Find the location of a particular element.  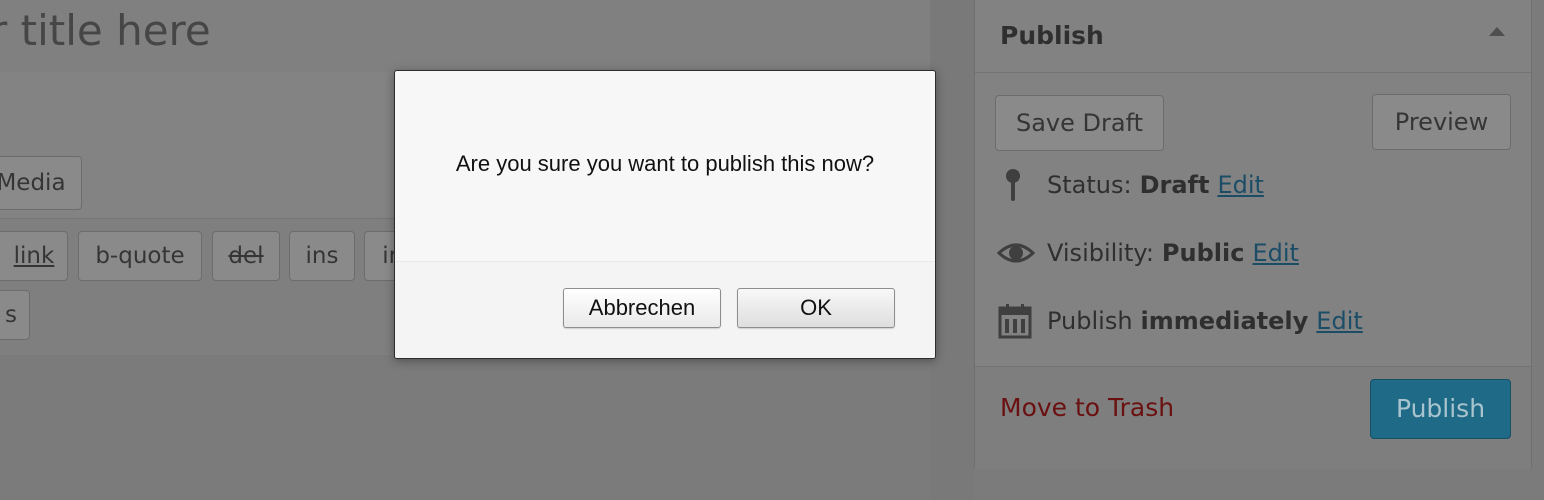

status-value: Draft is located at coordinates (1174, 185).